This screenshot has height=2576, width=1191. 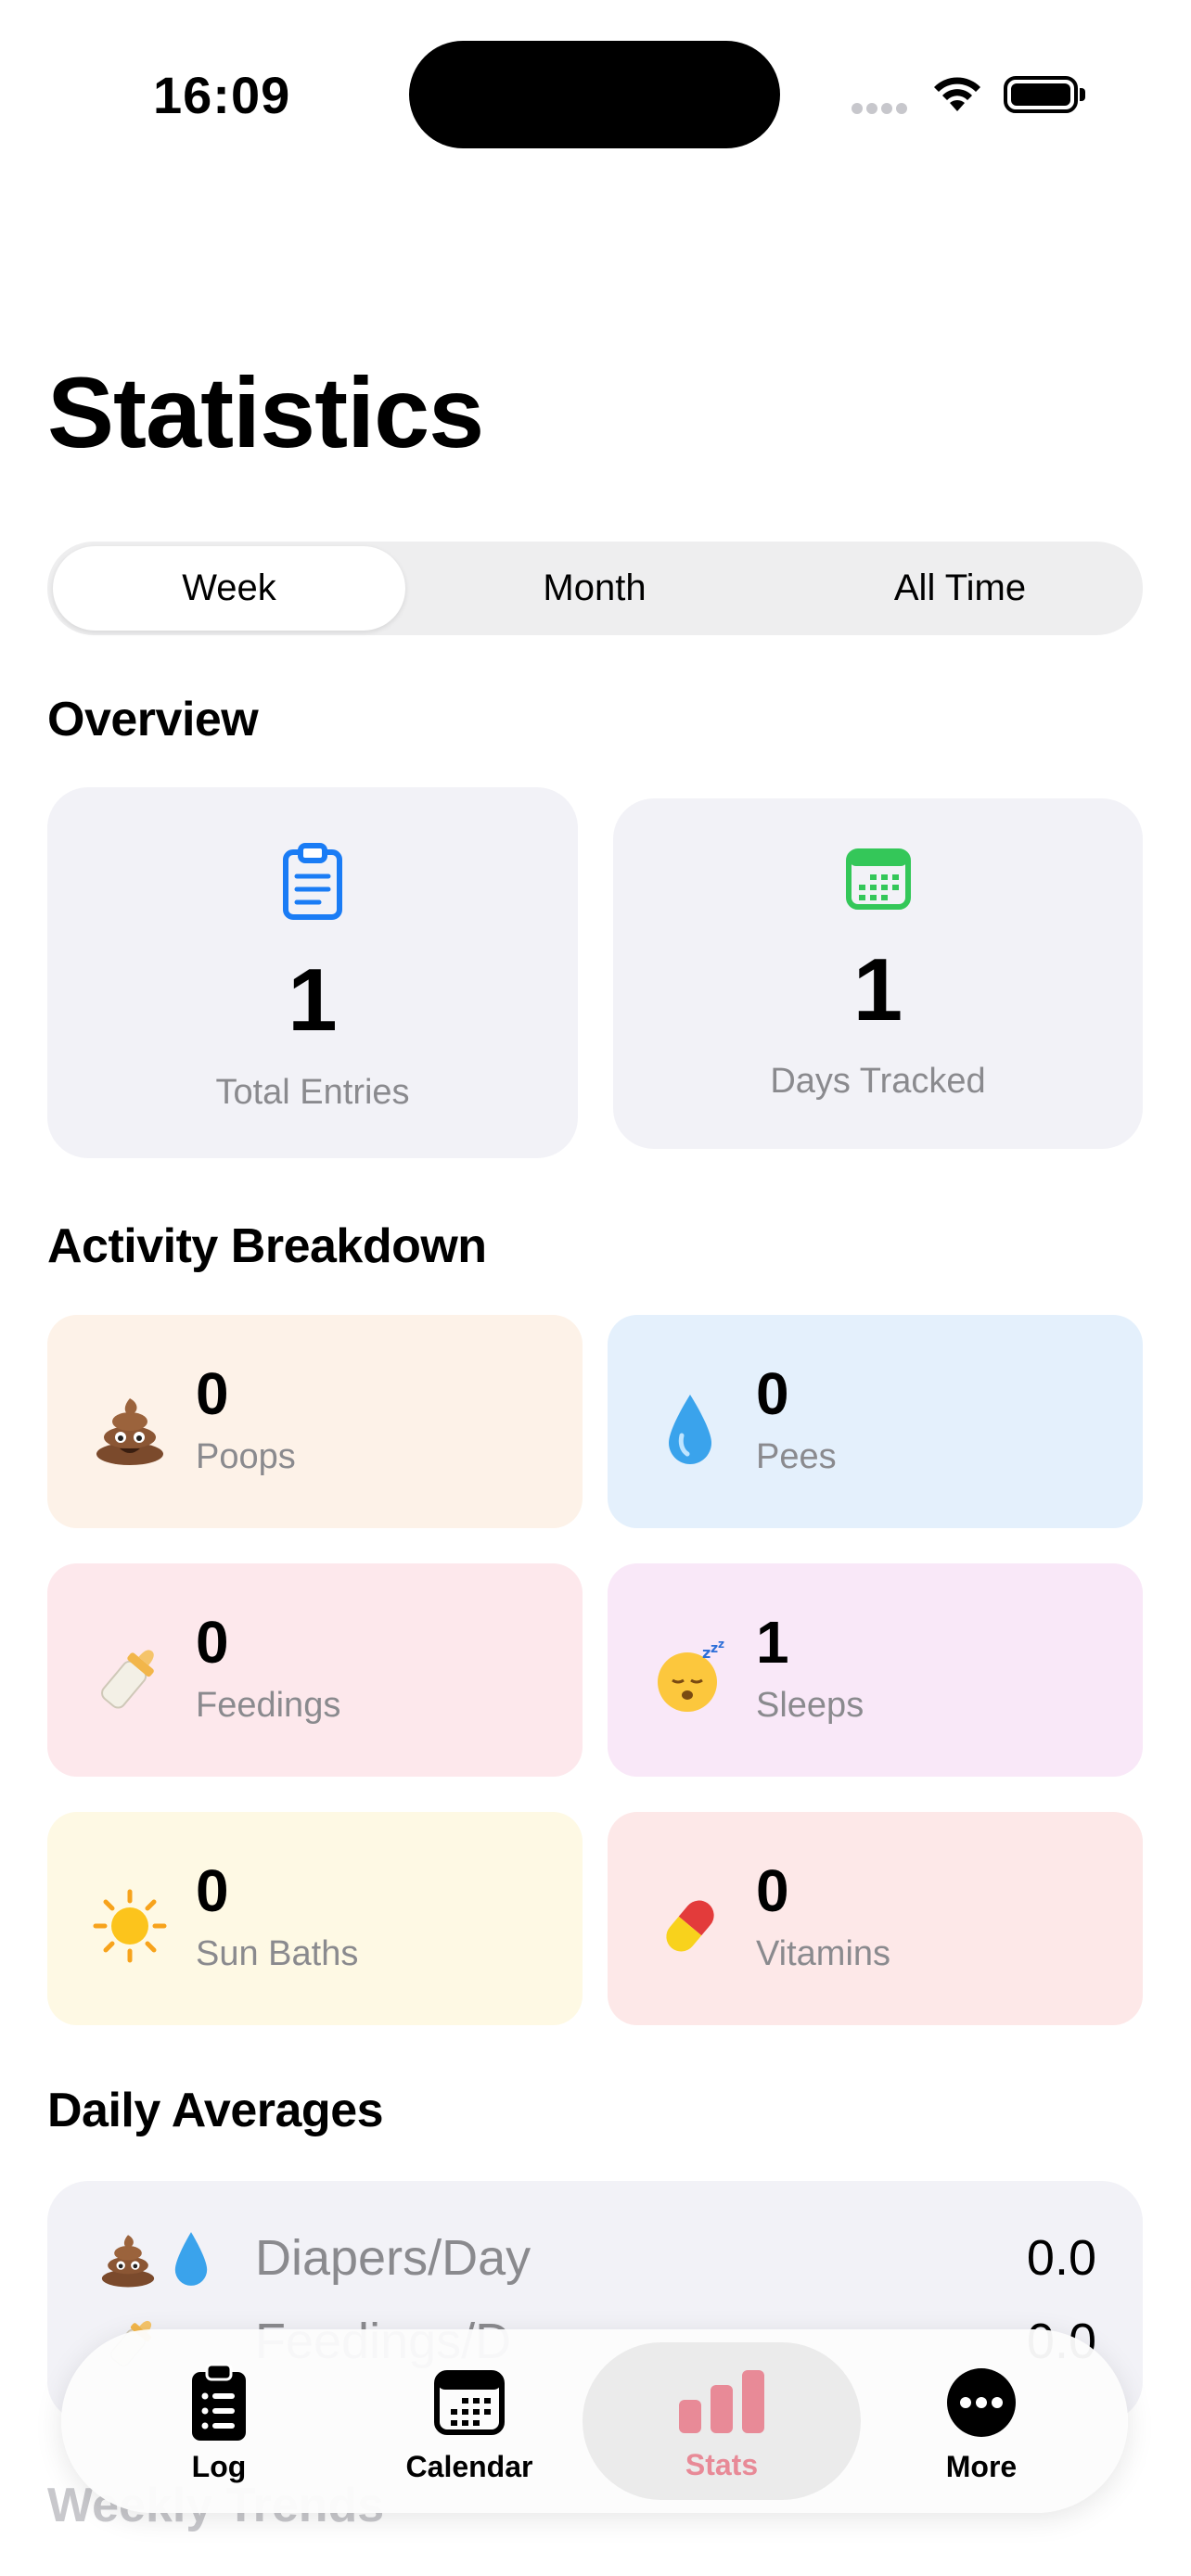 I want to click on status-time: 16:09, so click(x=222, y=95).